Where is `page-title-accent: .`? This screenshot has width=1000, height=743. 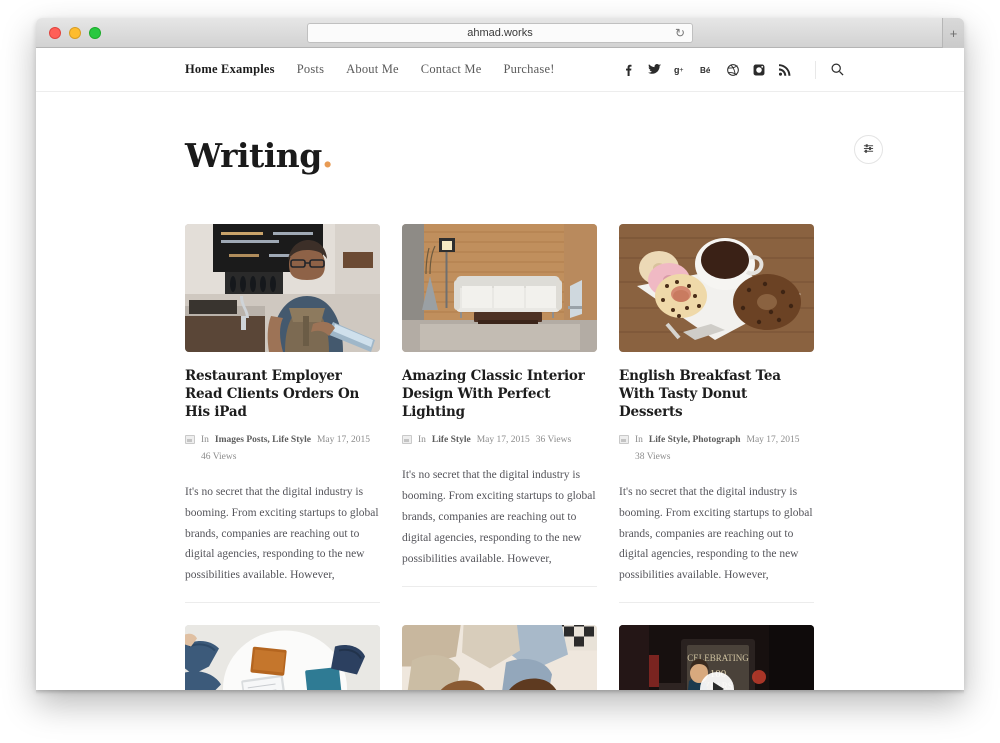
page-title-accent: . is located at coordinates (327, 155).